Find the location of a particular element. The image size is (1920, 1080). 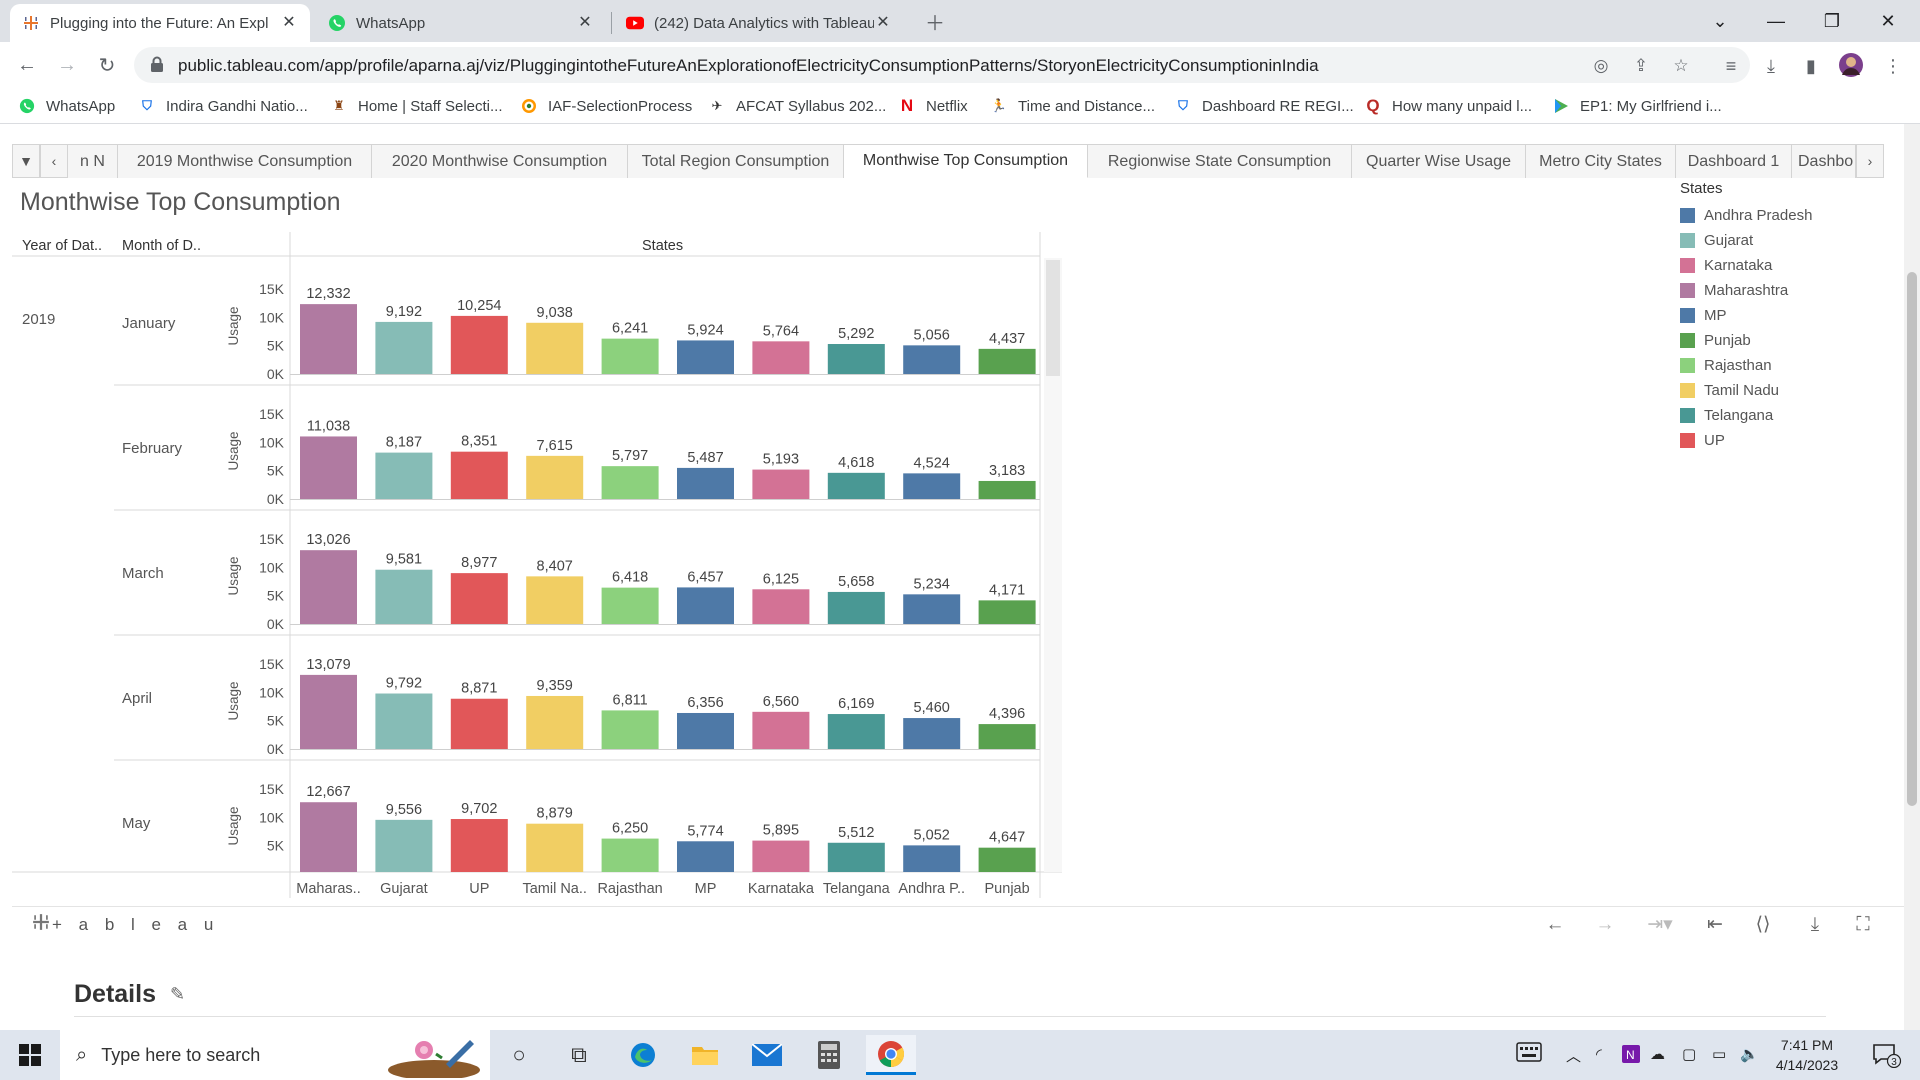

revert-icon: ⇥▾ is located at coordinates (1660, 925).